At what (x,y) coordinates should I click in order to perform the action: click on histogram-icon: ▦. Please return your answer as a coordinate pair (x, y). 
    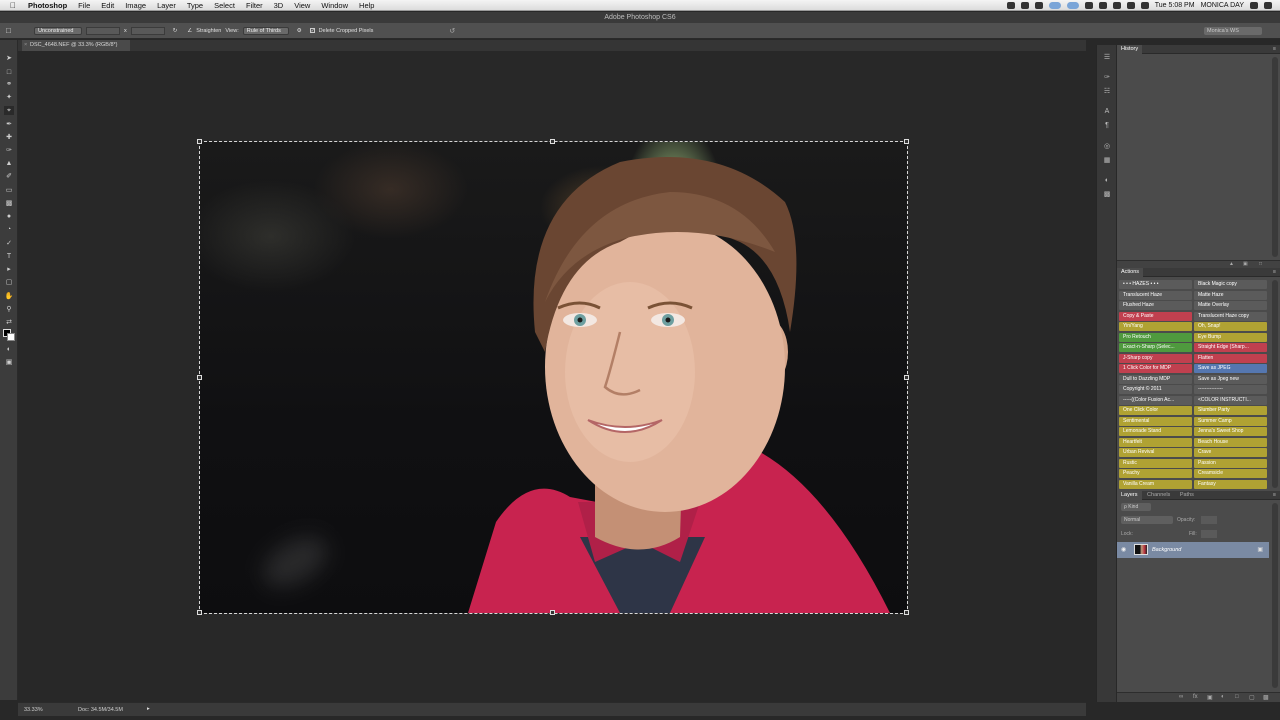
    Looking at the image, I should click on (1107, 160).